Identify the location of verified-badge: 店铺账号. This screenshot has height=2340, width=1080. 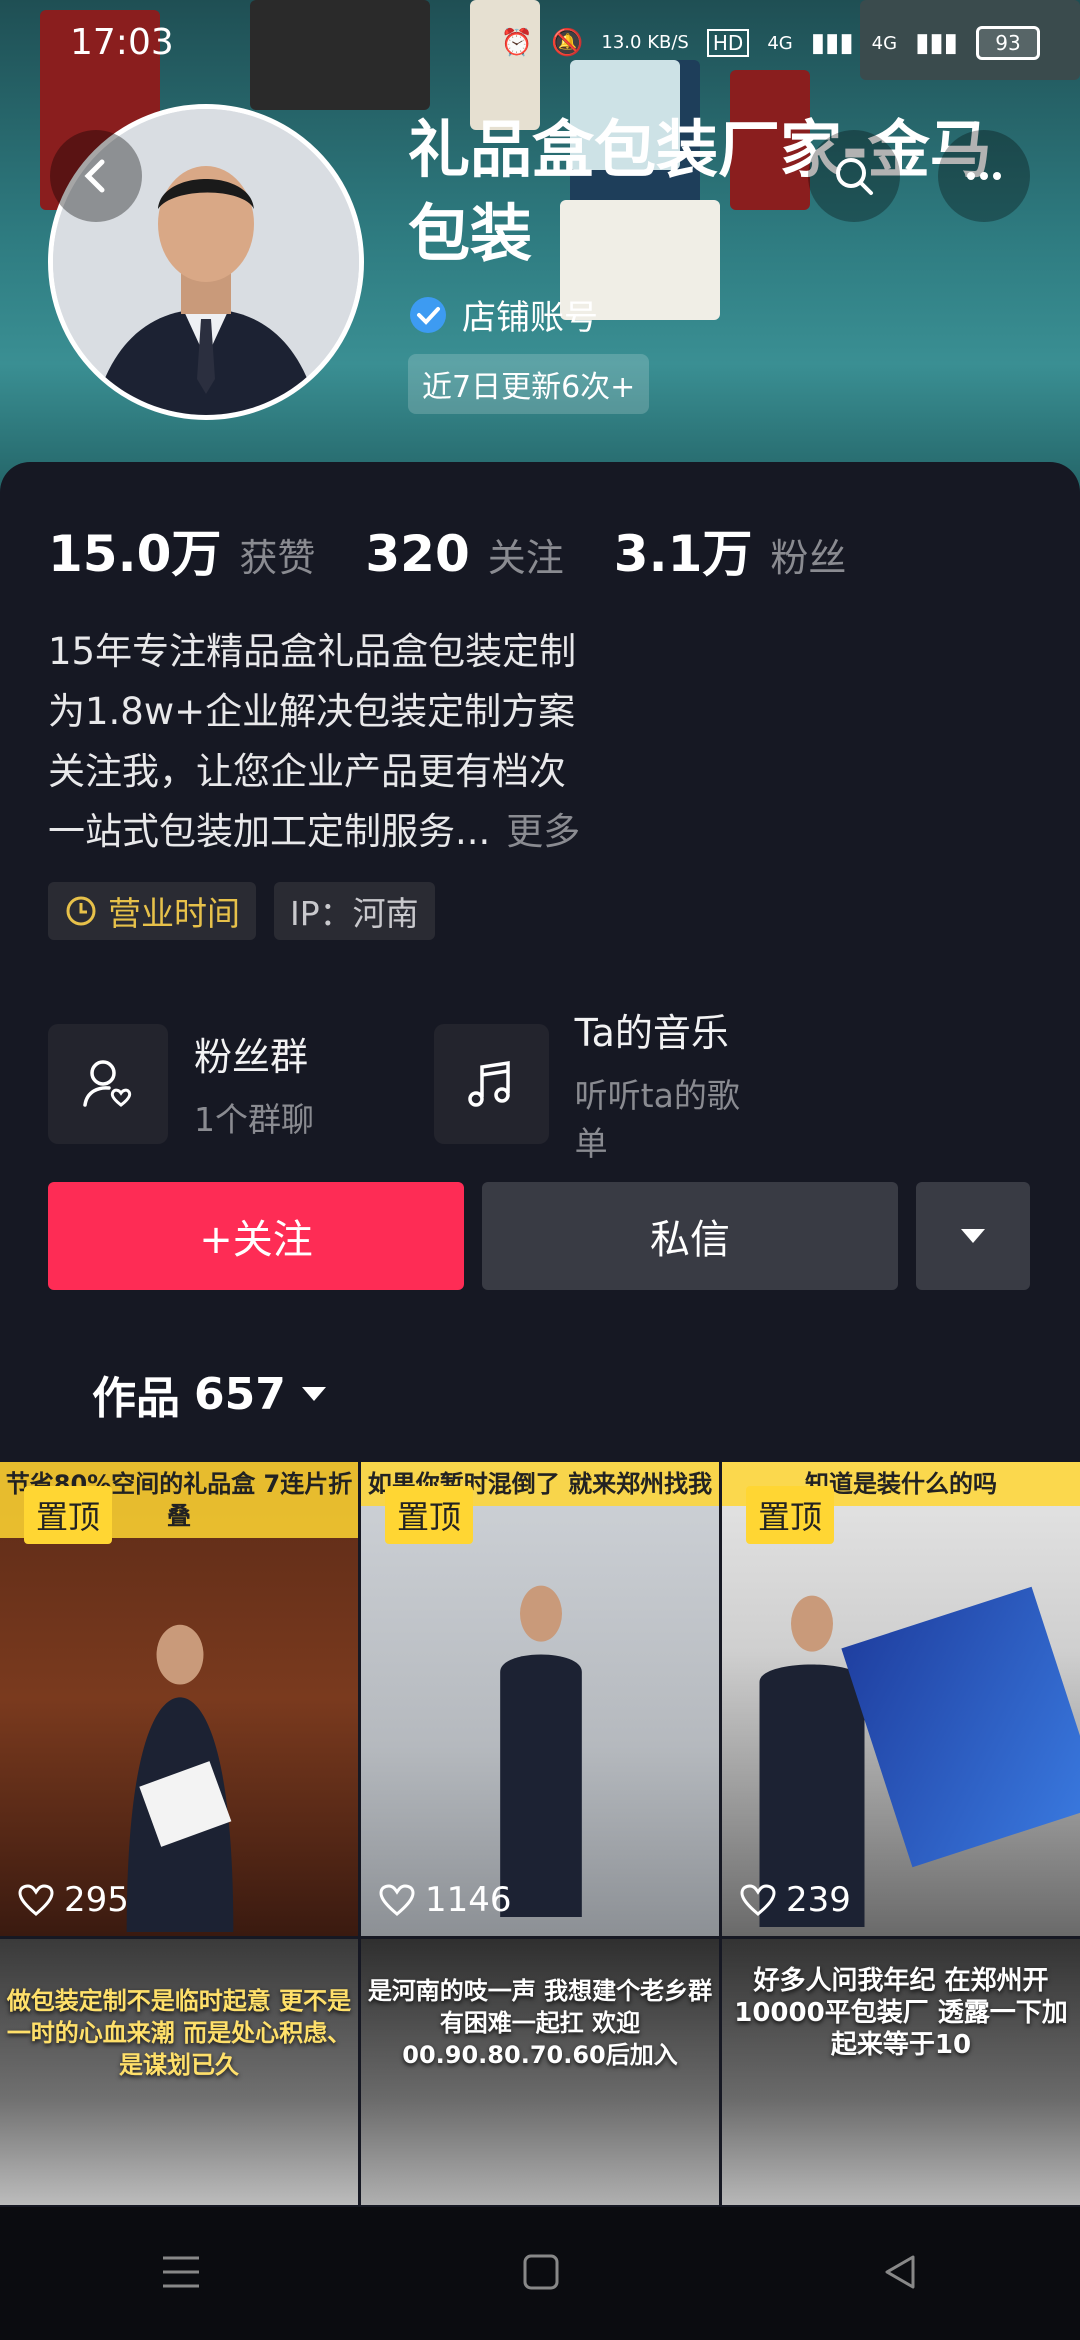
(503, 314).